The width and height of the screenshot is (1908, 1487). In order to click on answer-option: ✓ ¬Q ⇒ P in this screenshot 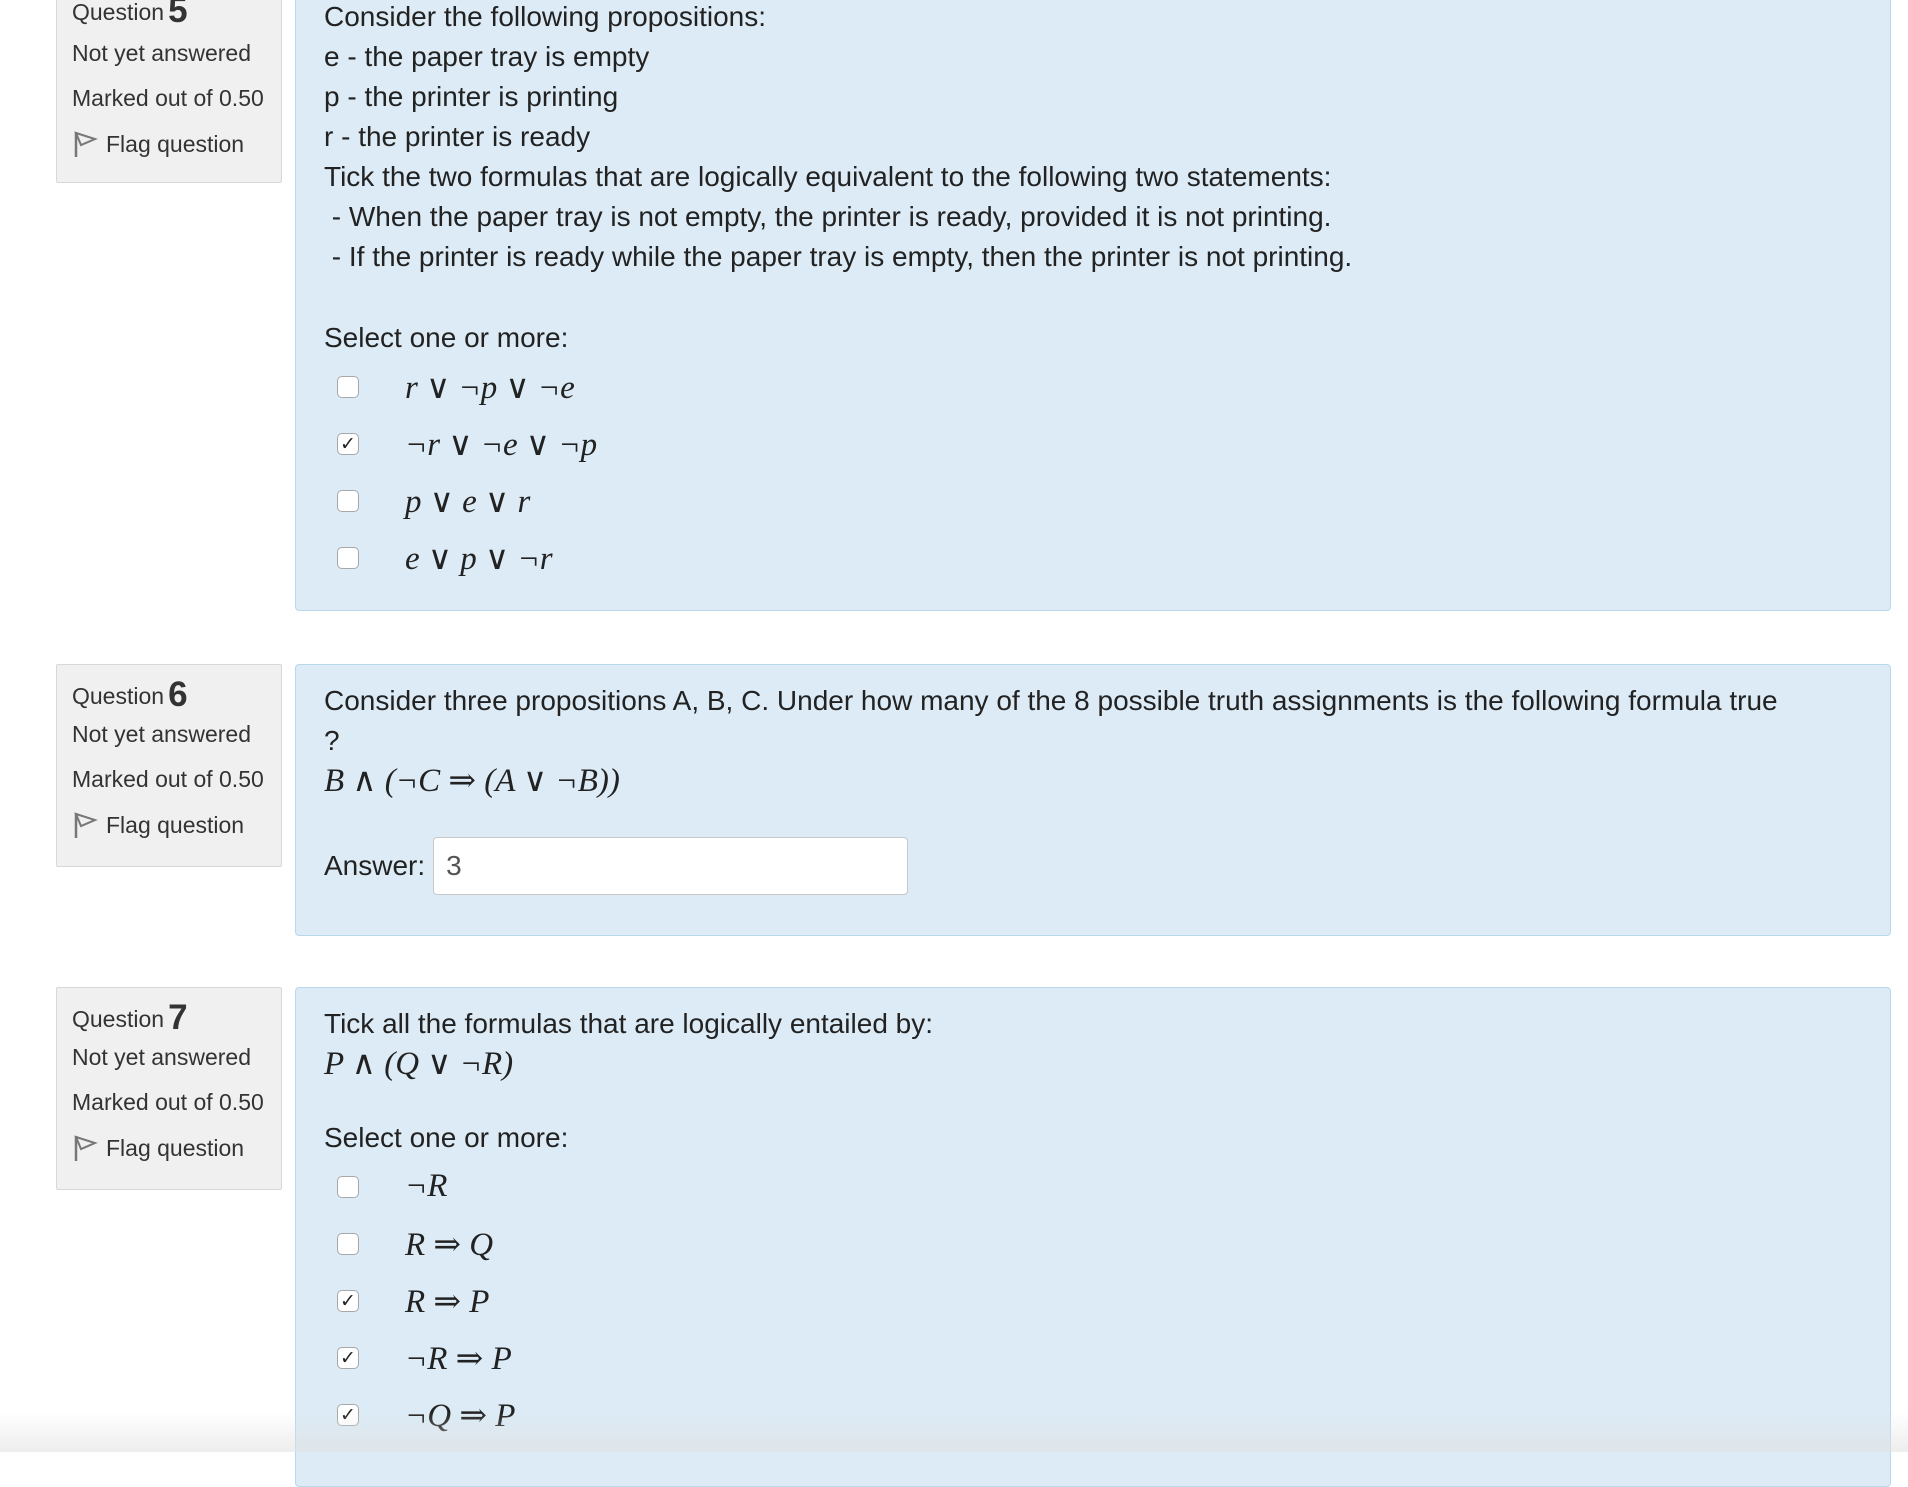, I will do `click(1093, 1414)`.